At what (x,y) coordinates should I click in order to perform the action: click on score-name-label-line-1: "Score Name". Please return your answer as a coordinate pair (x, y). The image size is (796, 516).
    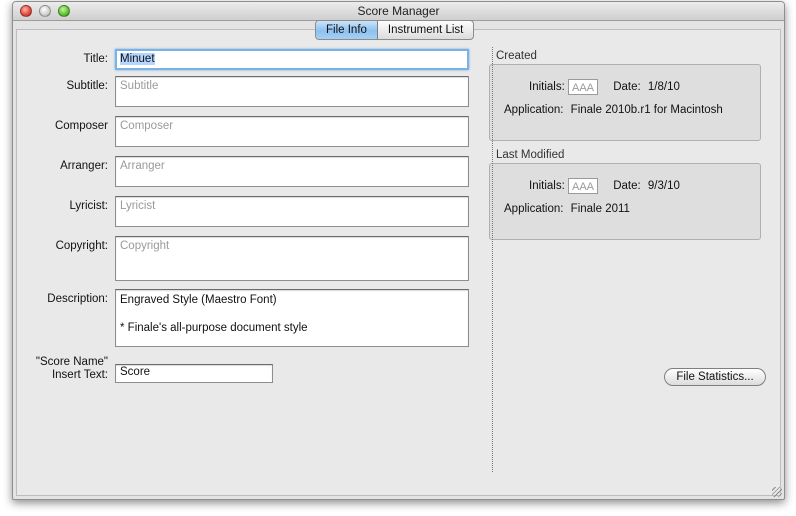
    Looking at the image, I should click on (71, 362).